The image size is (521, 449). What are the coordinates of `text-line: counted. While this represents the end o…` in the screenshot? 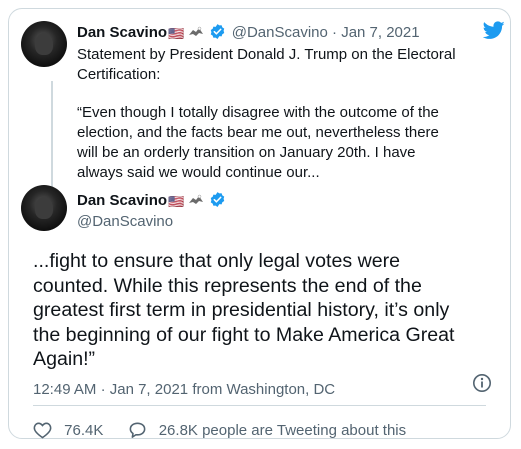 It's located at (227, 285).